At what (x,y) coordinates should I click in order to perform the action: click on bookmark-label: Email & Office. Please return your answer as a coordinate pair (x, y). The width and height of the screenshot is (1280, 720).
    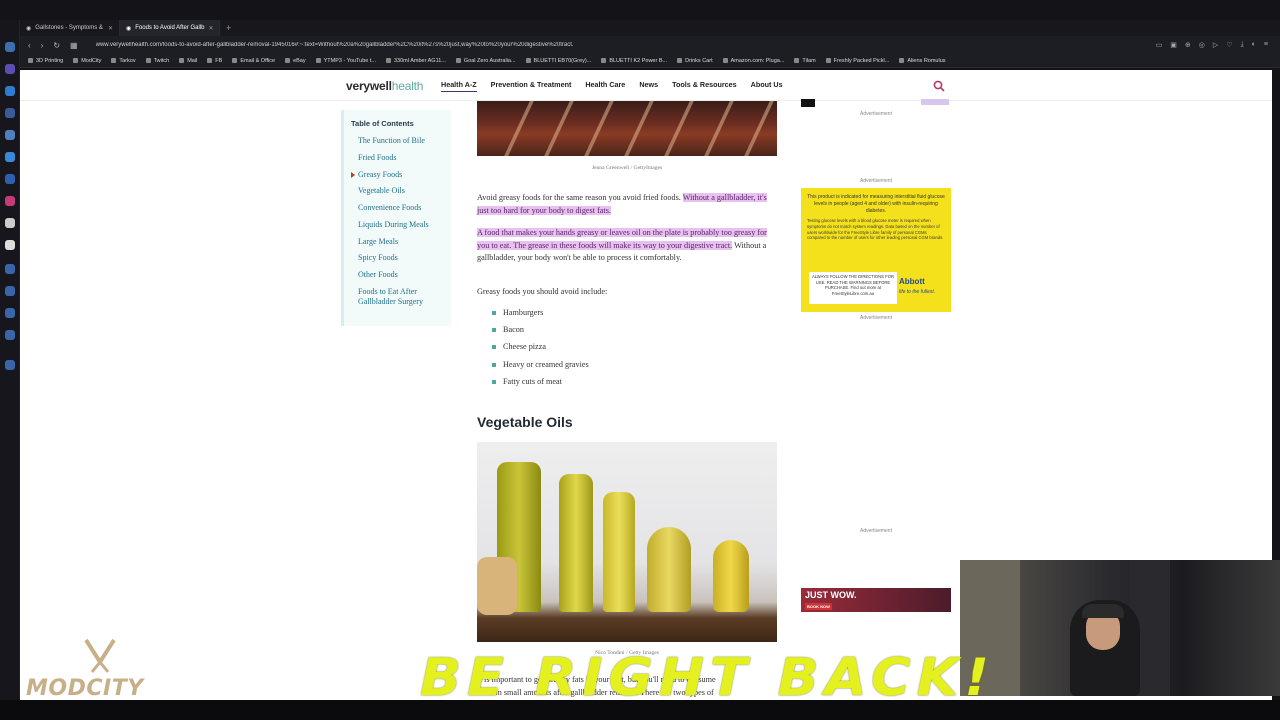
    Looking at the image, I should click on (258, 60).